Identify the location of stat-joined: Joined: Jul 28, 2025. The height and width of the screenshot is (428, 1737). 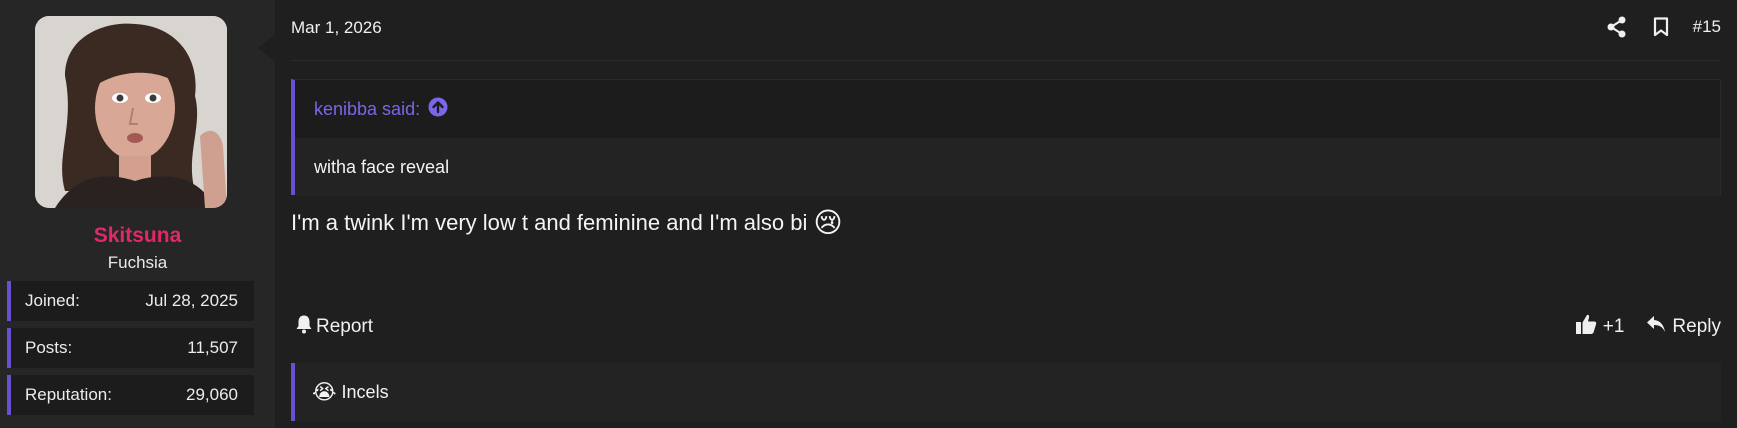
(130, 301).